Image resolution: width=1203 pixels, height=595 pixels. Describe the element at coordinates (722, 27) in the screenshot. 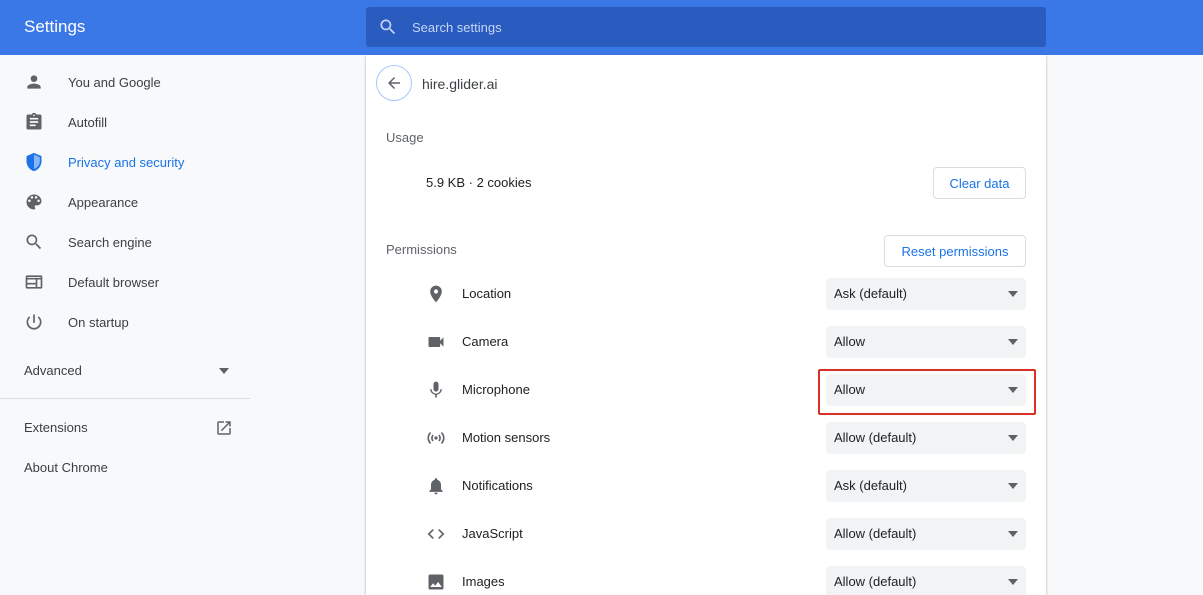

I see `search-input` at that location.